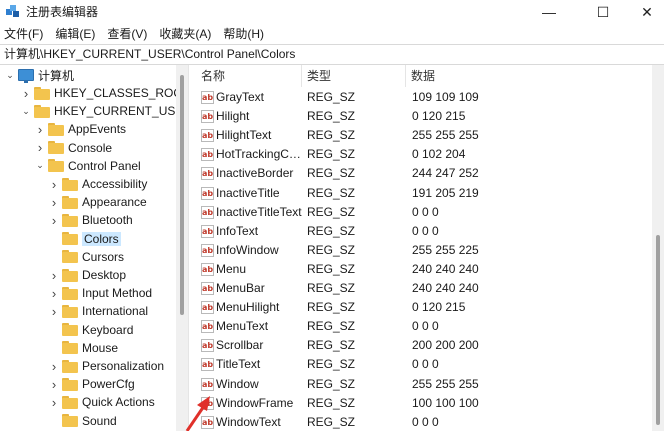 This screenshot has width=664, height=431. What do you see at coordinates (426, 345) in the screenshot?
I see `table-row: ab Scrollbar REG_SZ 200 200 200` at bounding box center [426, 345].